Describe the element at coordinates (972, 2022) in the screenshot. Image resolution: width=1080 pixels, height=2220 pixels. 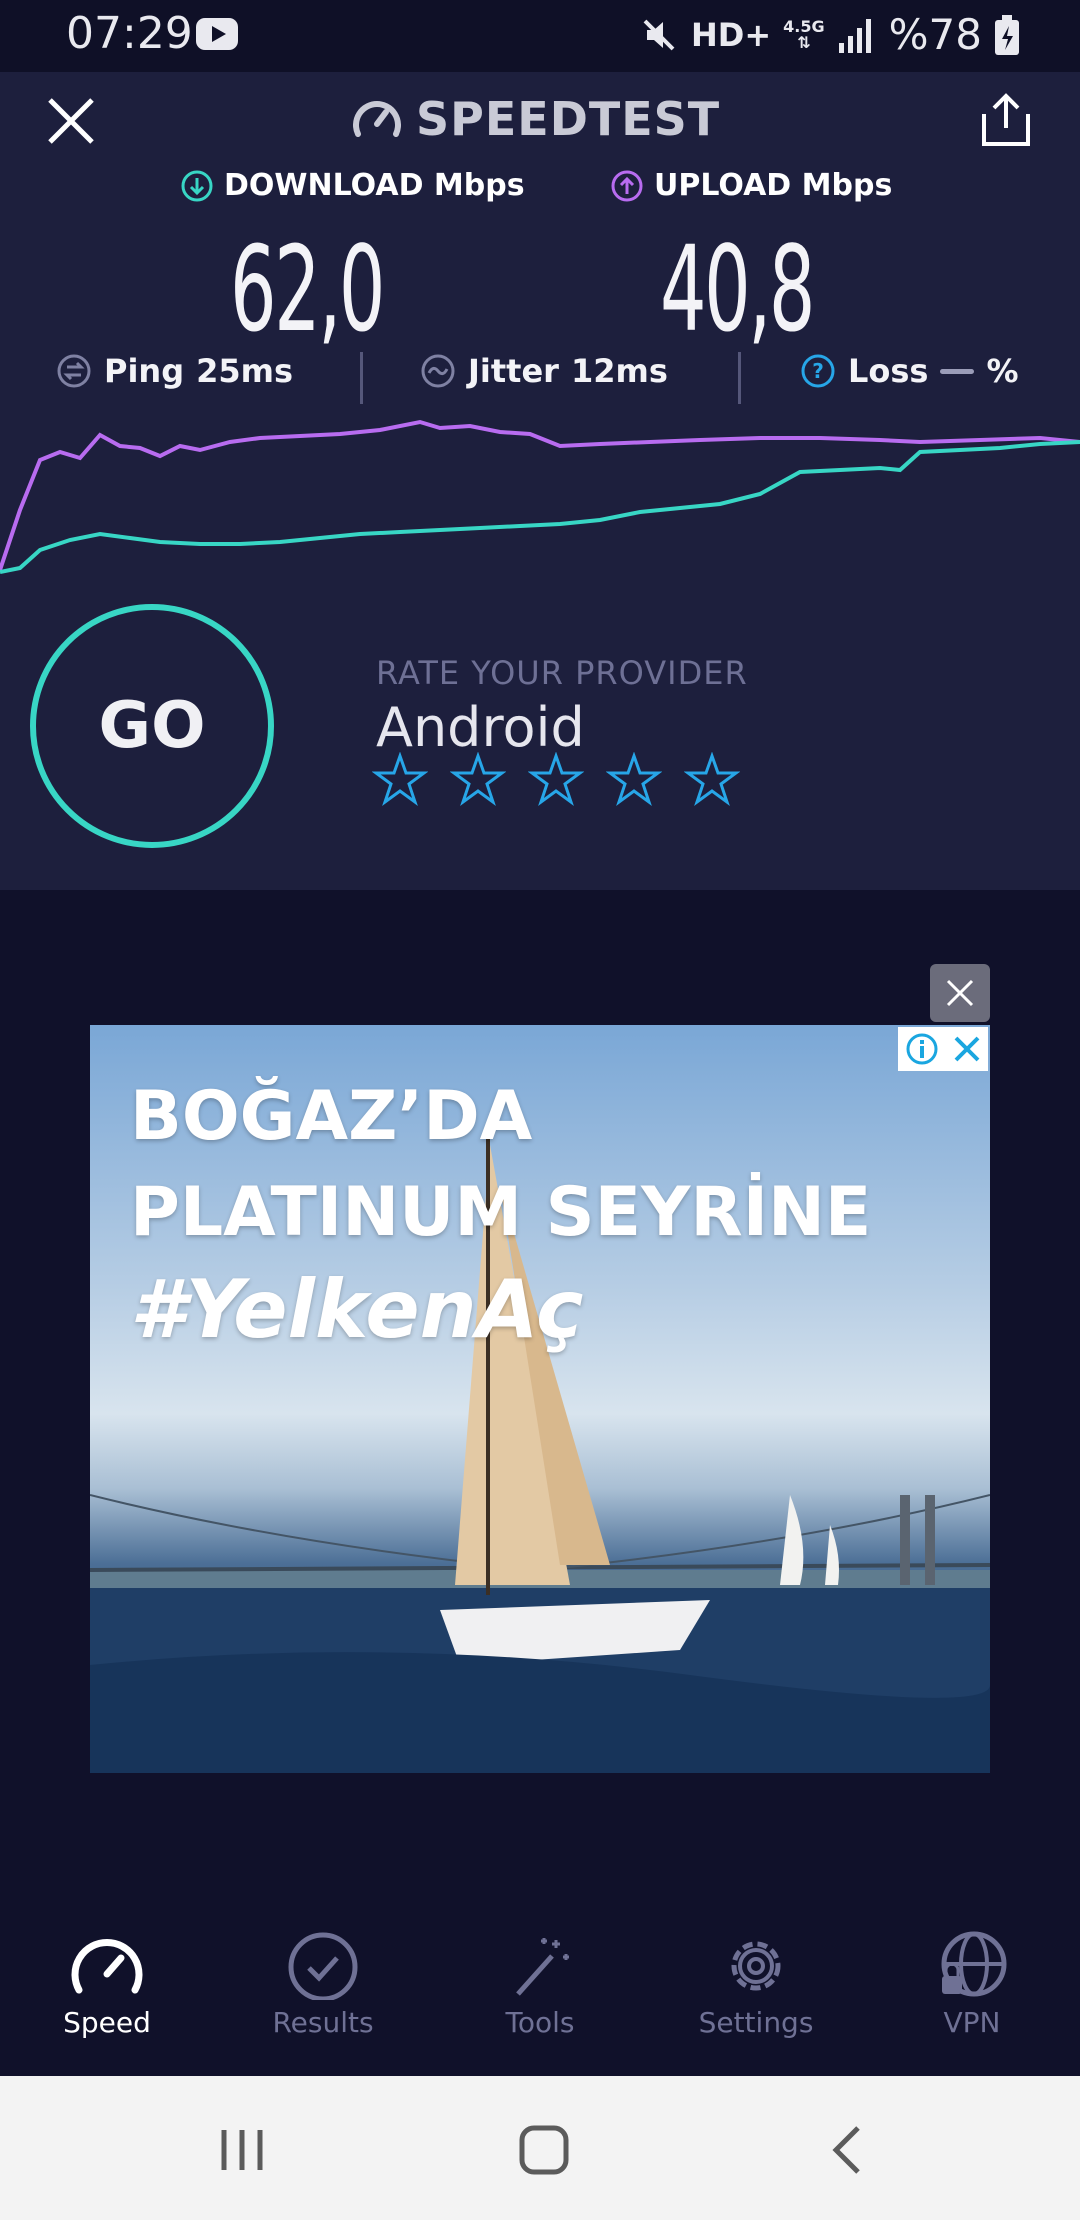
I see `tab-label: VPN` at that location.